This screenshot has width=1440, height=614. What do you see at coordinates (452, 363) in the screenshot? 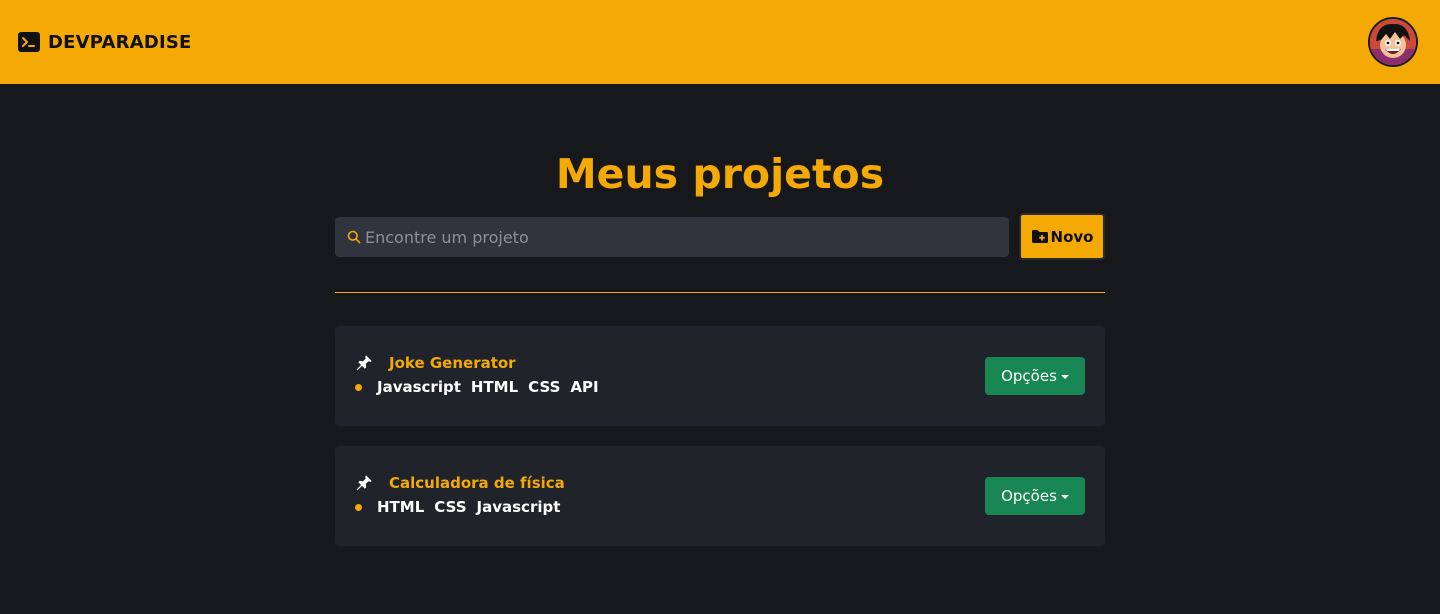
I see `project-name: Joke Generator` at bounding box center [452, 363].